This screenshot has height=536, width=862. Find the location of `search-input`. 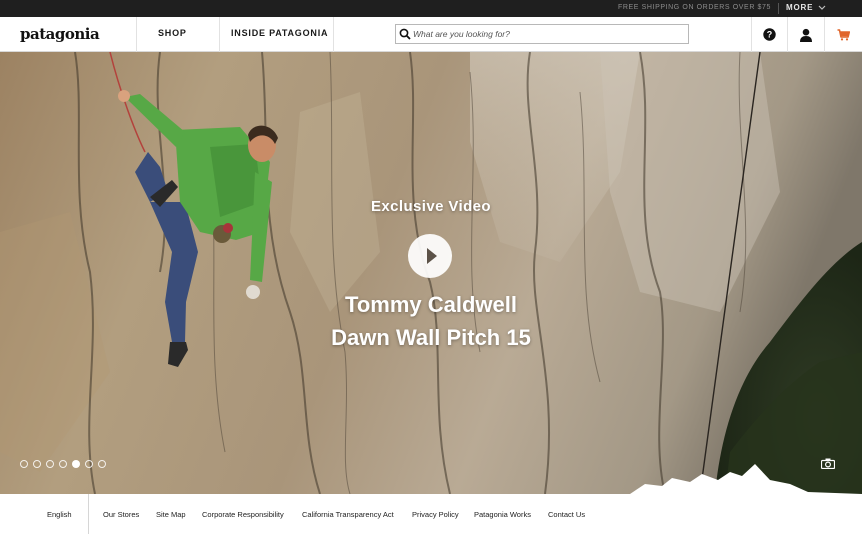

search-input is located at coordinates (548, 34).